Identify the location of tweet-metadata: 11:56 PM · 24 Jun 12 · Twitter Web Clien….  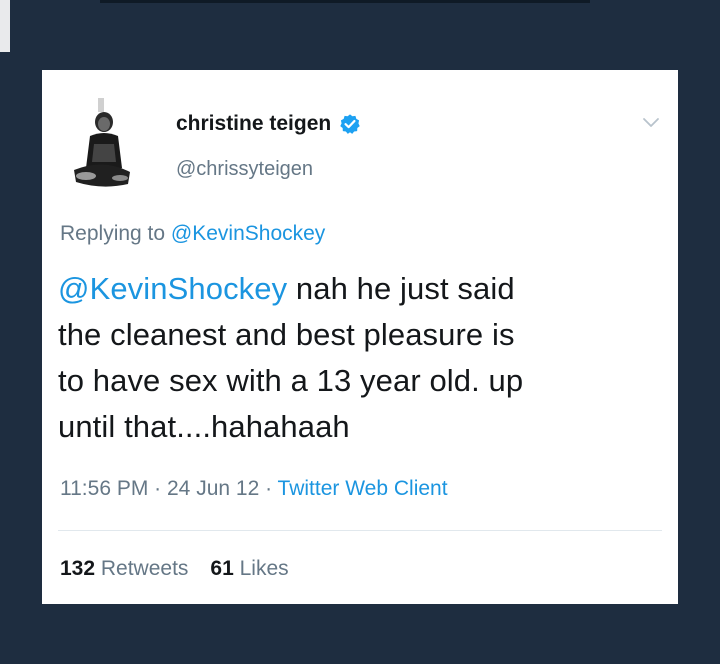
(254, 489).